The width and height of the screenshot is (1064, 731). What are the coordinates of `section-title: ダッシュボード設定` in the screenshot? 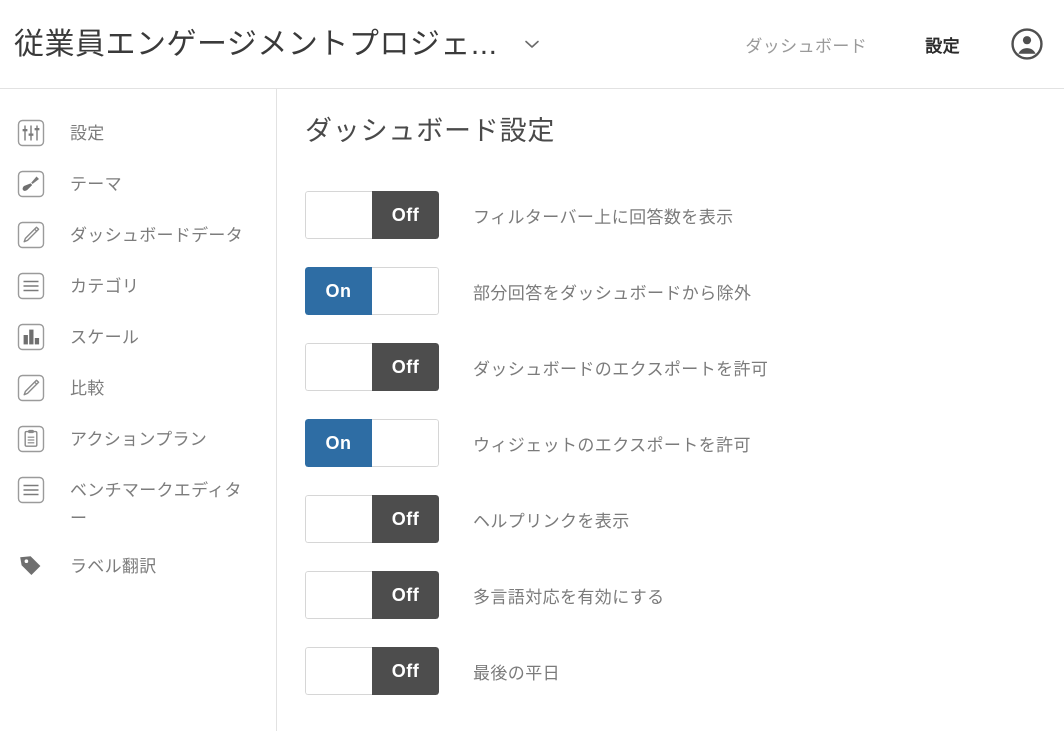 It's located at (430, 131).